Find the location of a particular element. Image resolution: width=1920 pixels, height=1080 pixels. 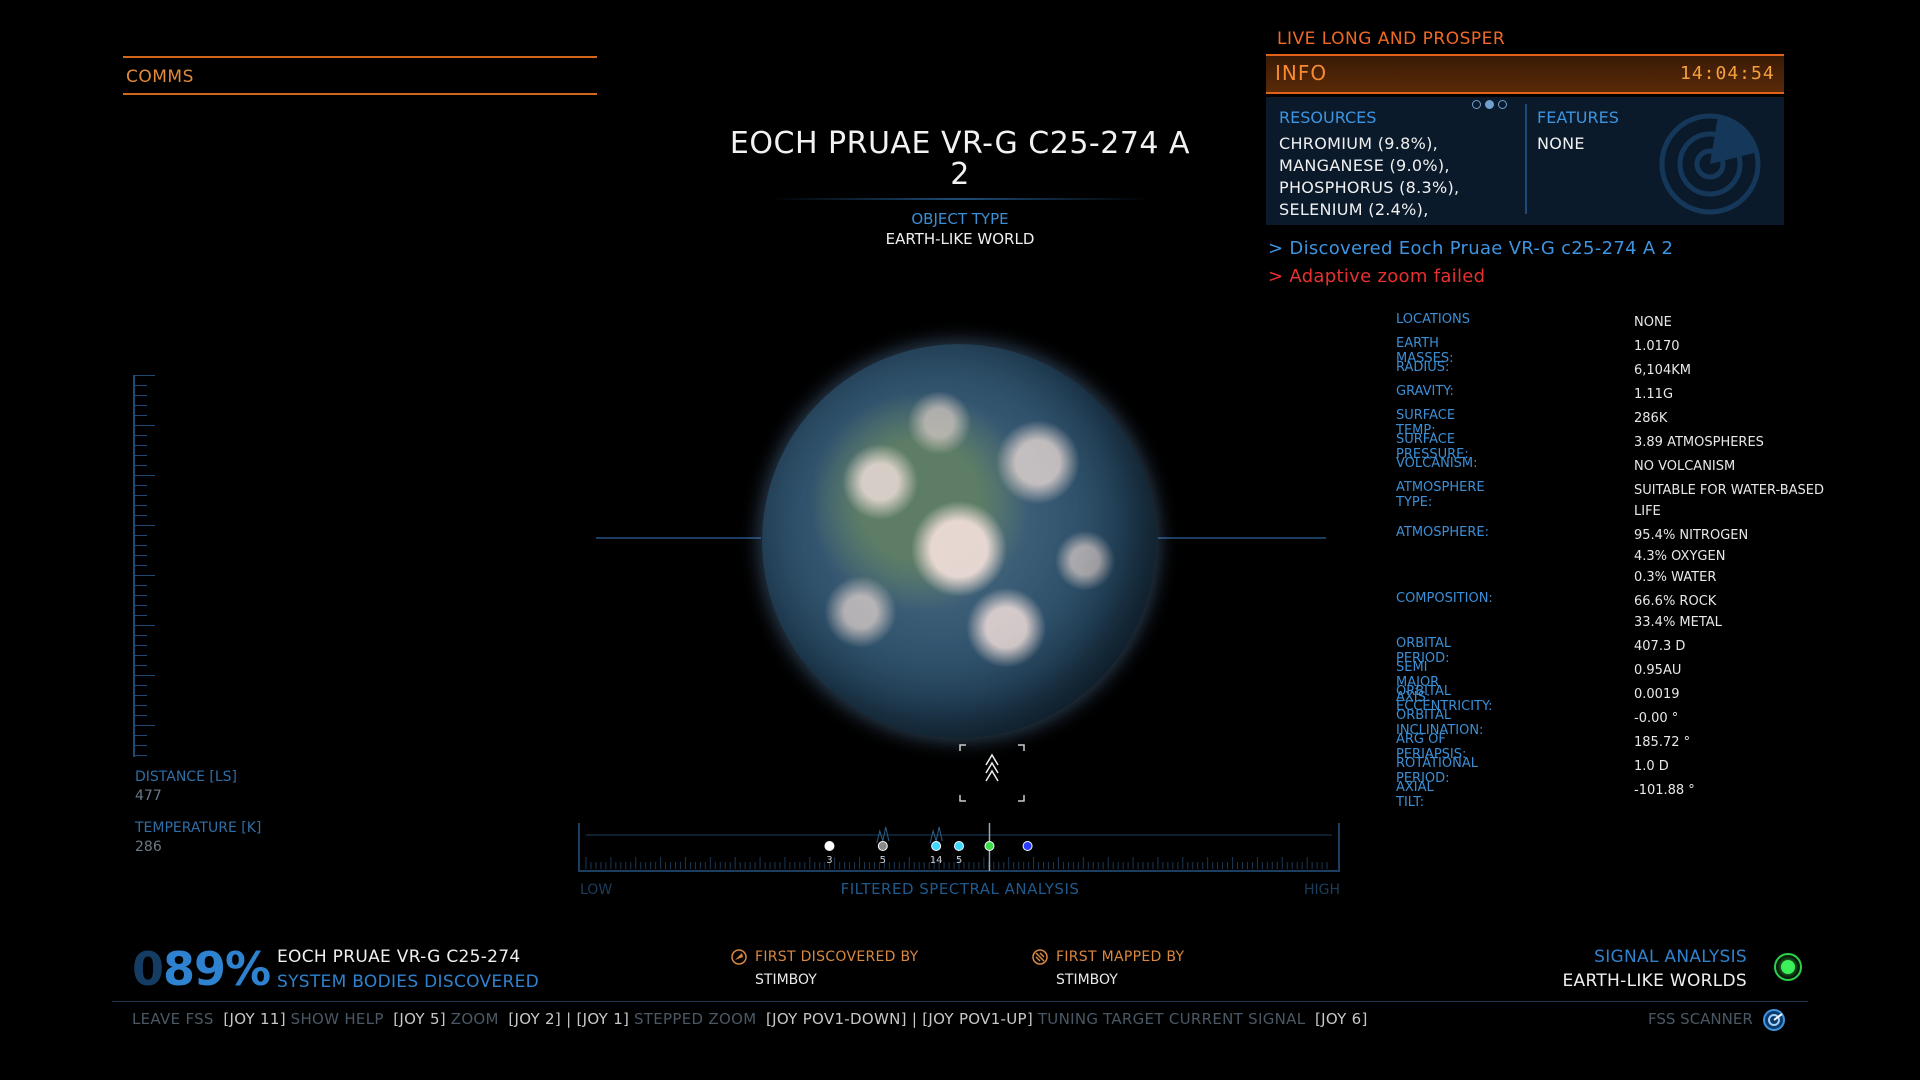

signal-count: 14 is located at coordinates (936, 860).